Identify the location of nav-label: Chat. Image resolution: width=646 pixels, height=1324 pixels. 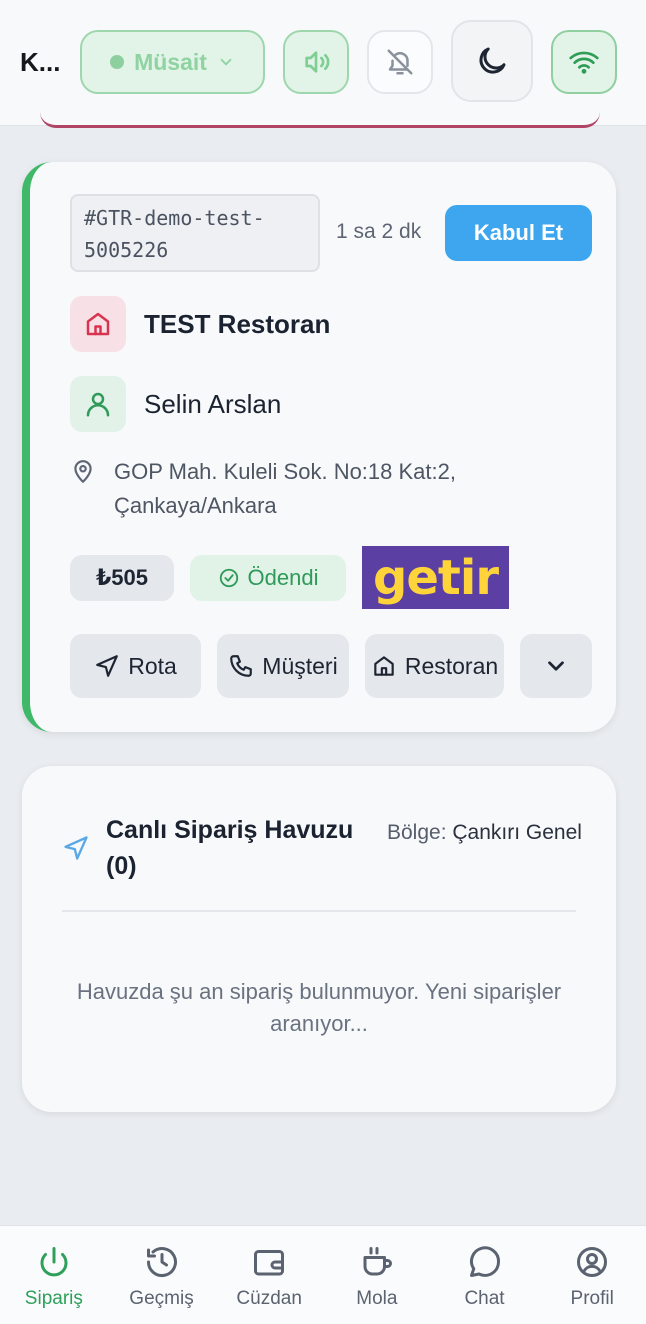
(484, 1298).